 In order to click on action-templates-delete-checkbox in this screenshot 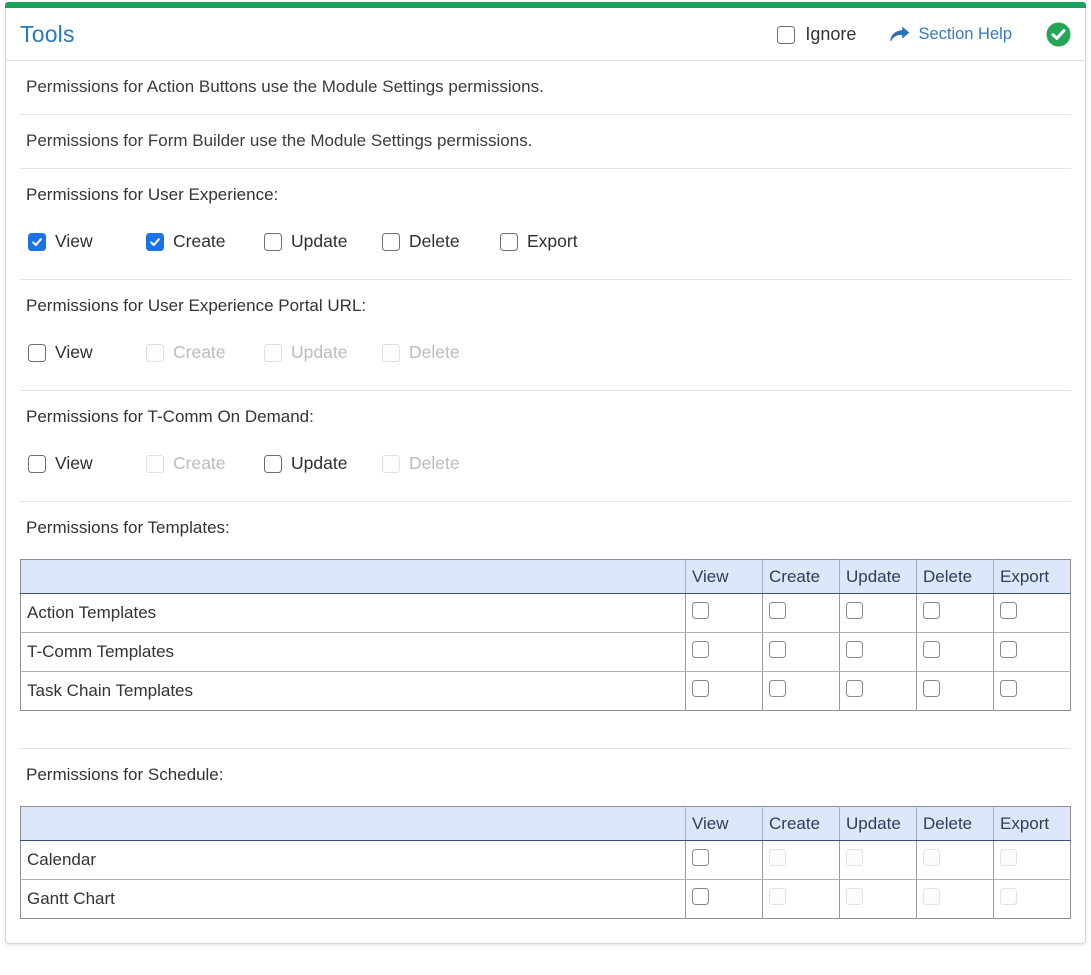, I will do `click(931, 610)`.